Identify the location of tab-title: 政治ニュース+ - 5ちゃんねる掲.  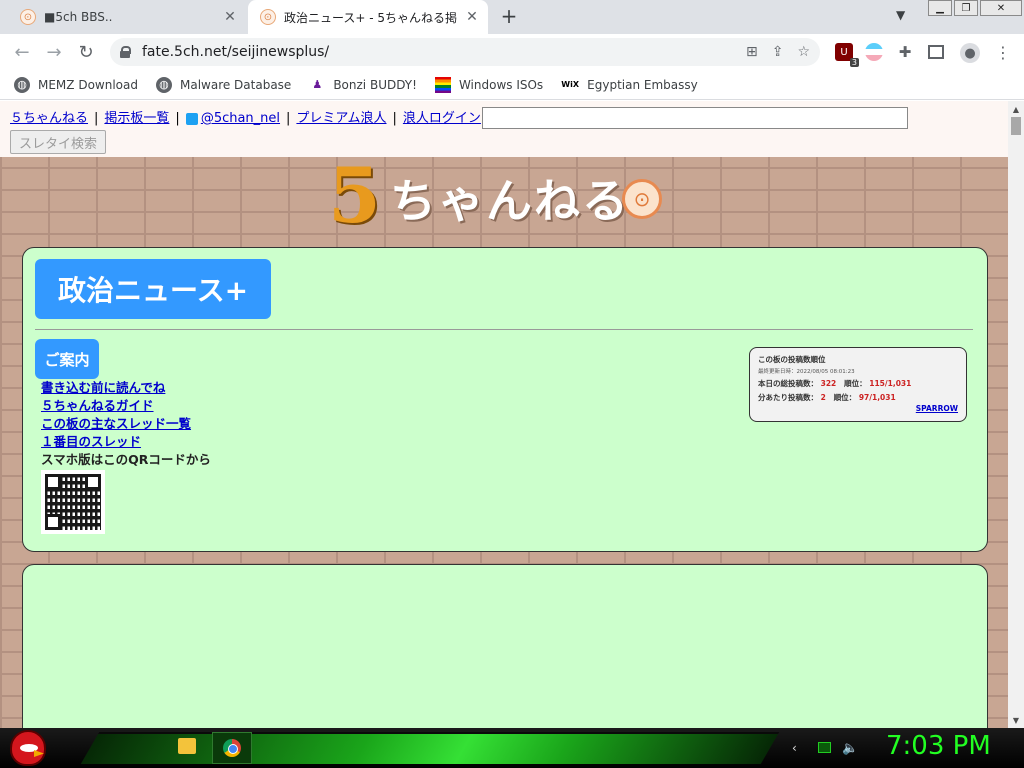
(371, 17).